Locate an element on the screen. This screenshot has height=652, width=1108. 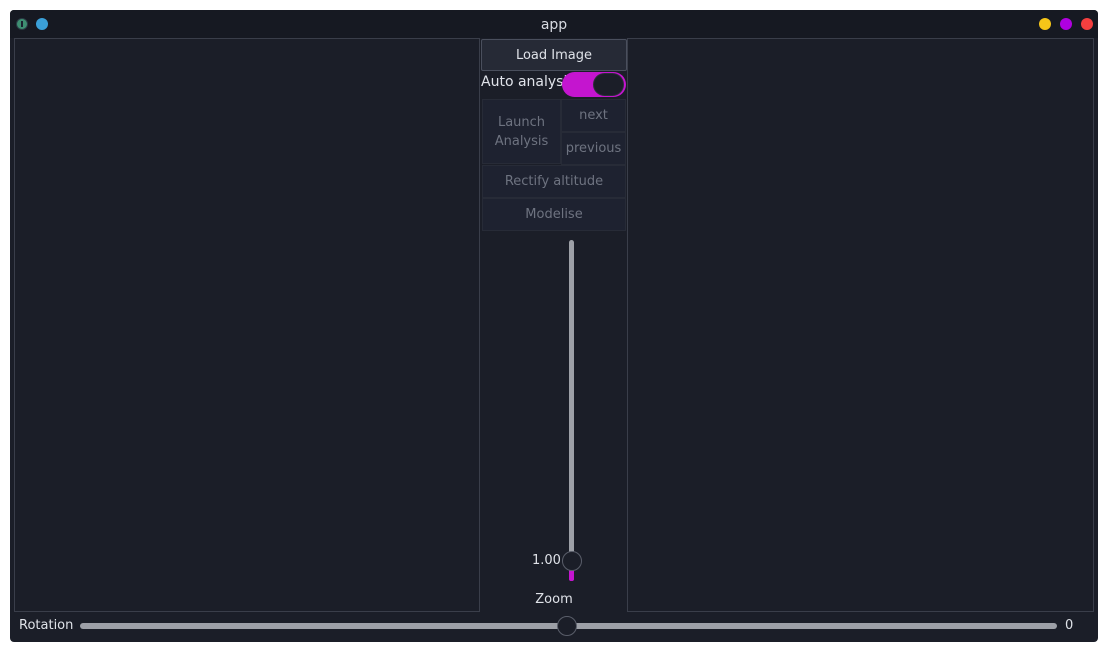
modelise-button: Modelise is located at coordinates (554, 214).